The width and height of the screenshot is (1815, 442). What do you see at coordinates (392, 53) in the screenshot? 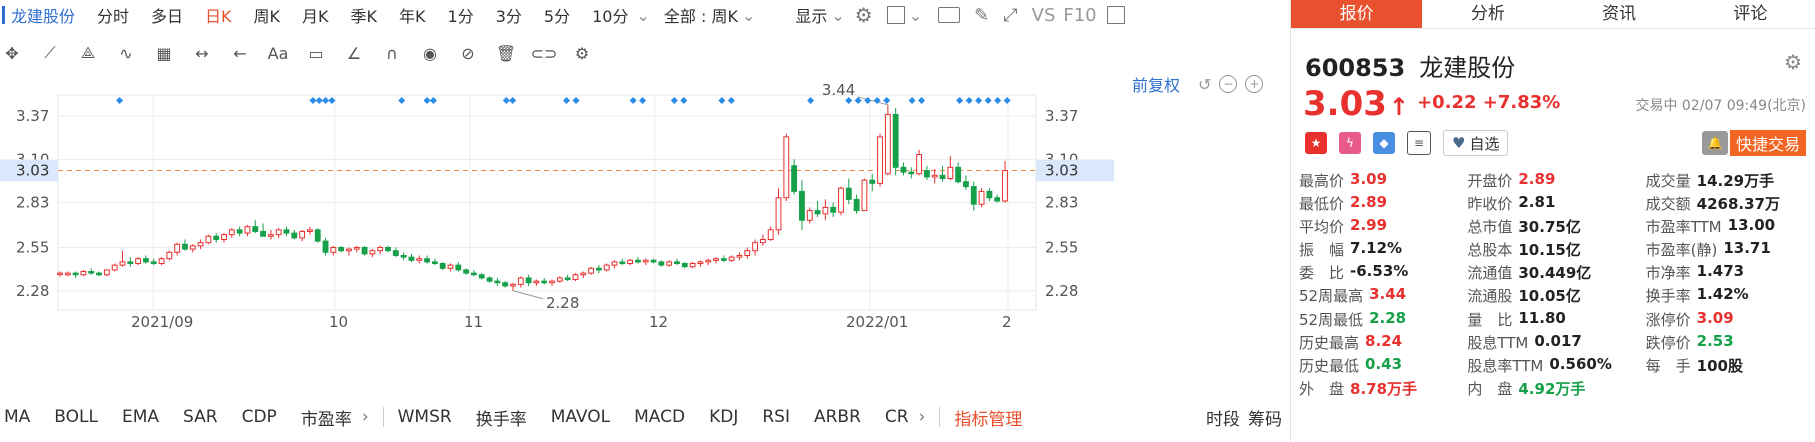
I see `magnet-icon: ∩` at bounding box center [392, 53].